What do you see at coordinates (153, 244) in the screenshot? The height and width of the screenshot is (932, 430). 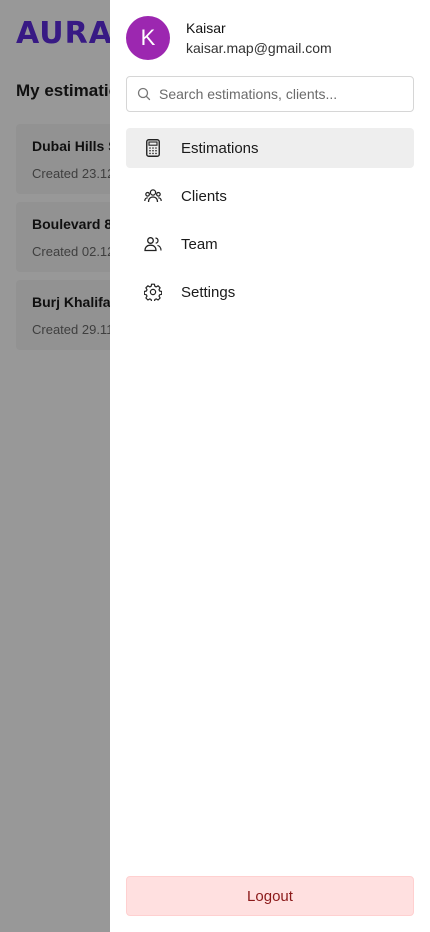 I see `team-icon` at bounding box center [153, 244].